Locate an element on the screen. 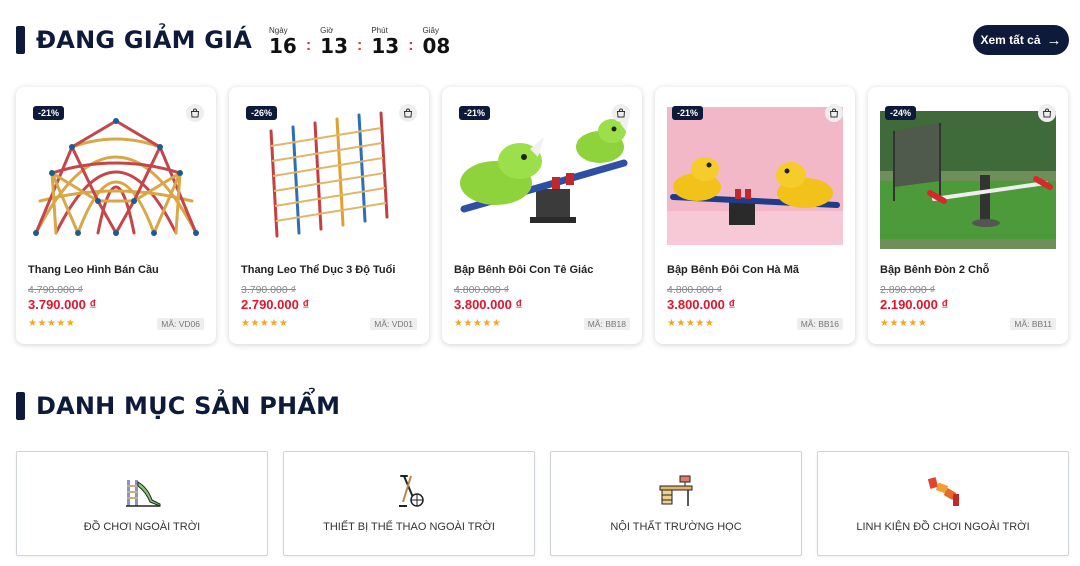 Image resolution: width=1080 pixels, height=566 pixels. product-name: Bập Bênh Đòn 2 Chỗ is located at coordinates (934, 270).